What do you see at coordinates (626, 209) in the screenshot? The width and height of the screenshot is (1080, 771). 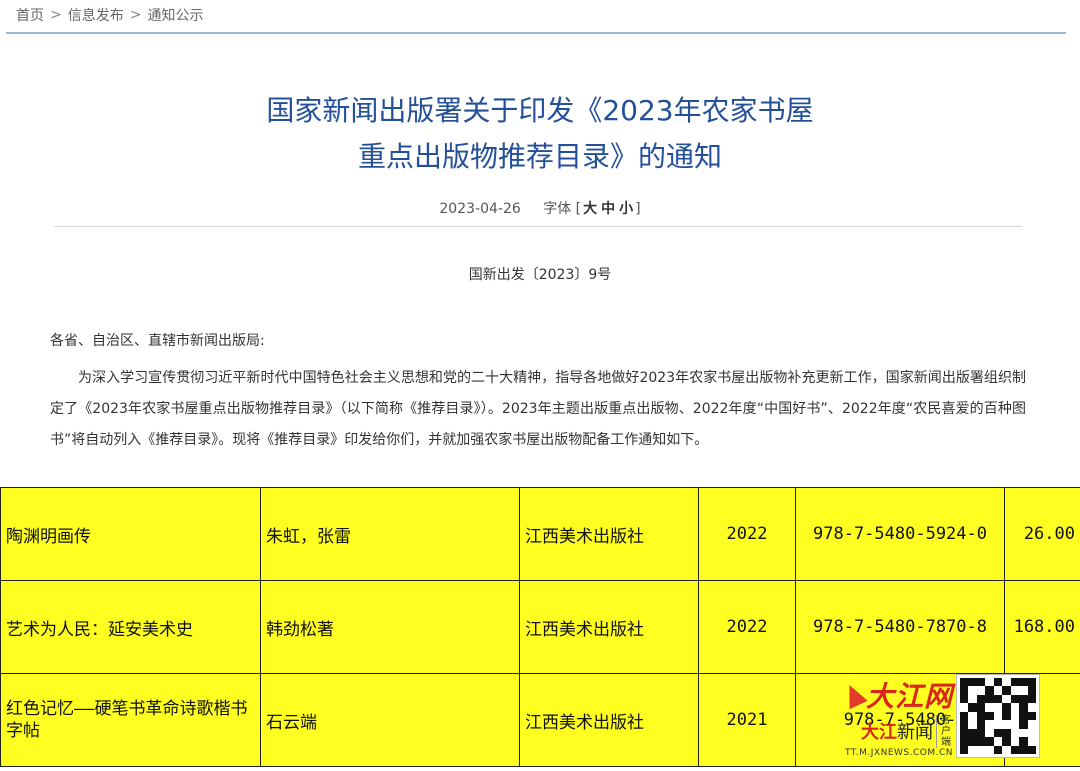 I see `font-size-small-button: 小` at bounding box center [626, 209].